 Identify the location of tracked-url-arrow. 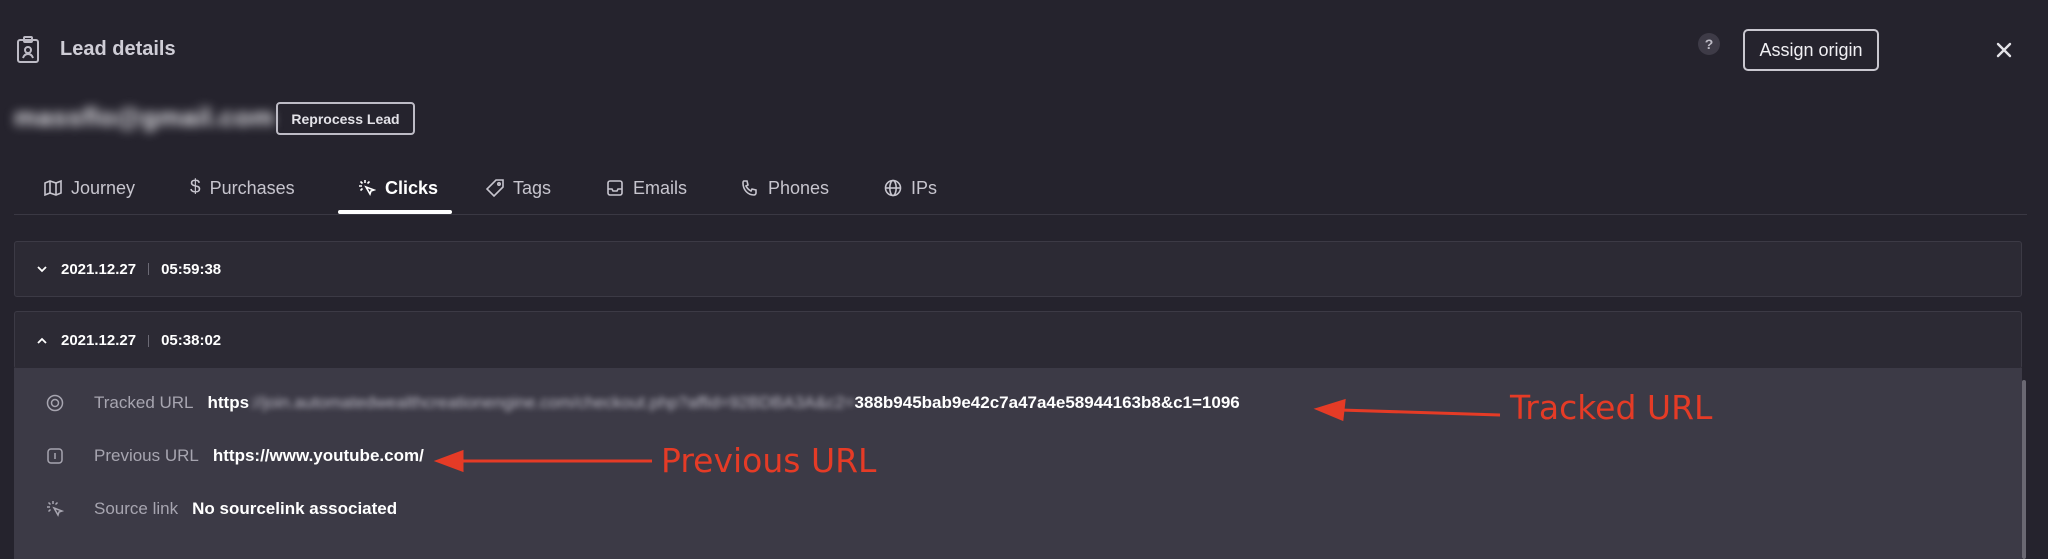
(1420, 412).